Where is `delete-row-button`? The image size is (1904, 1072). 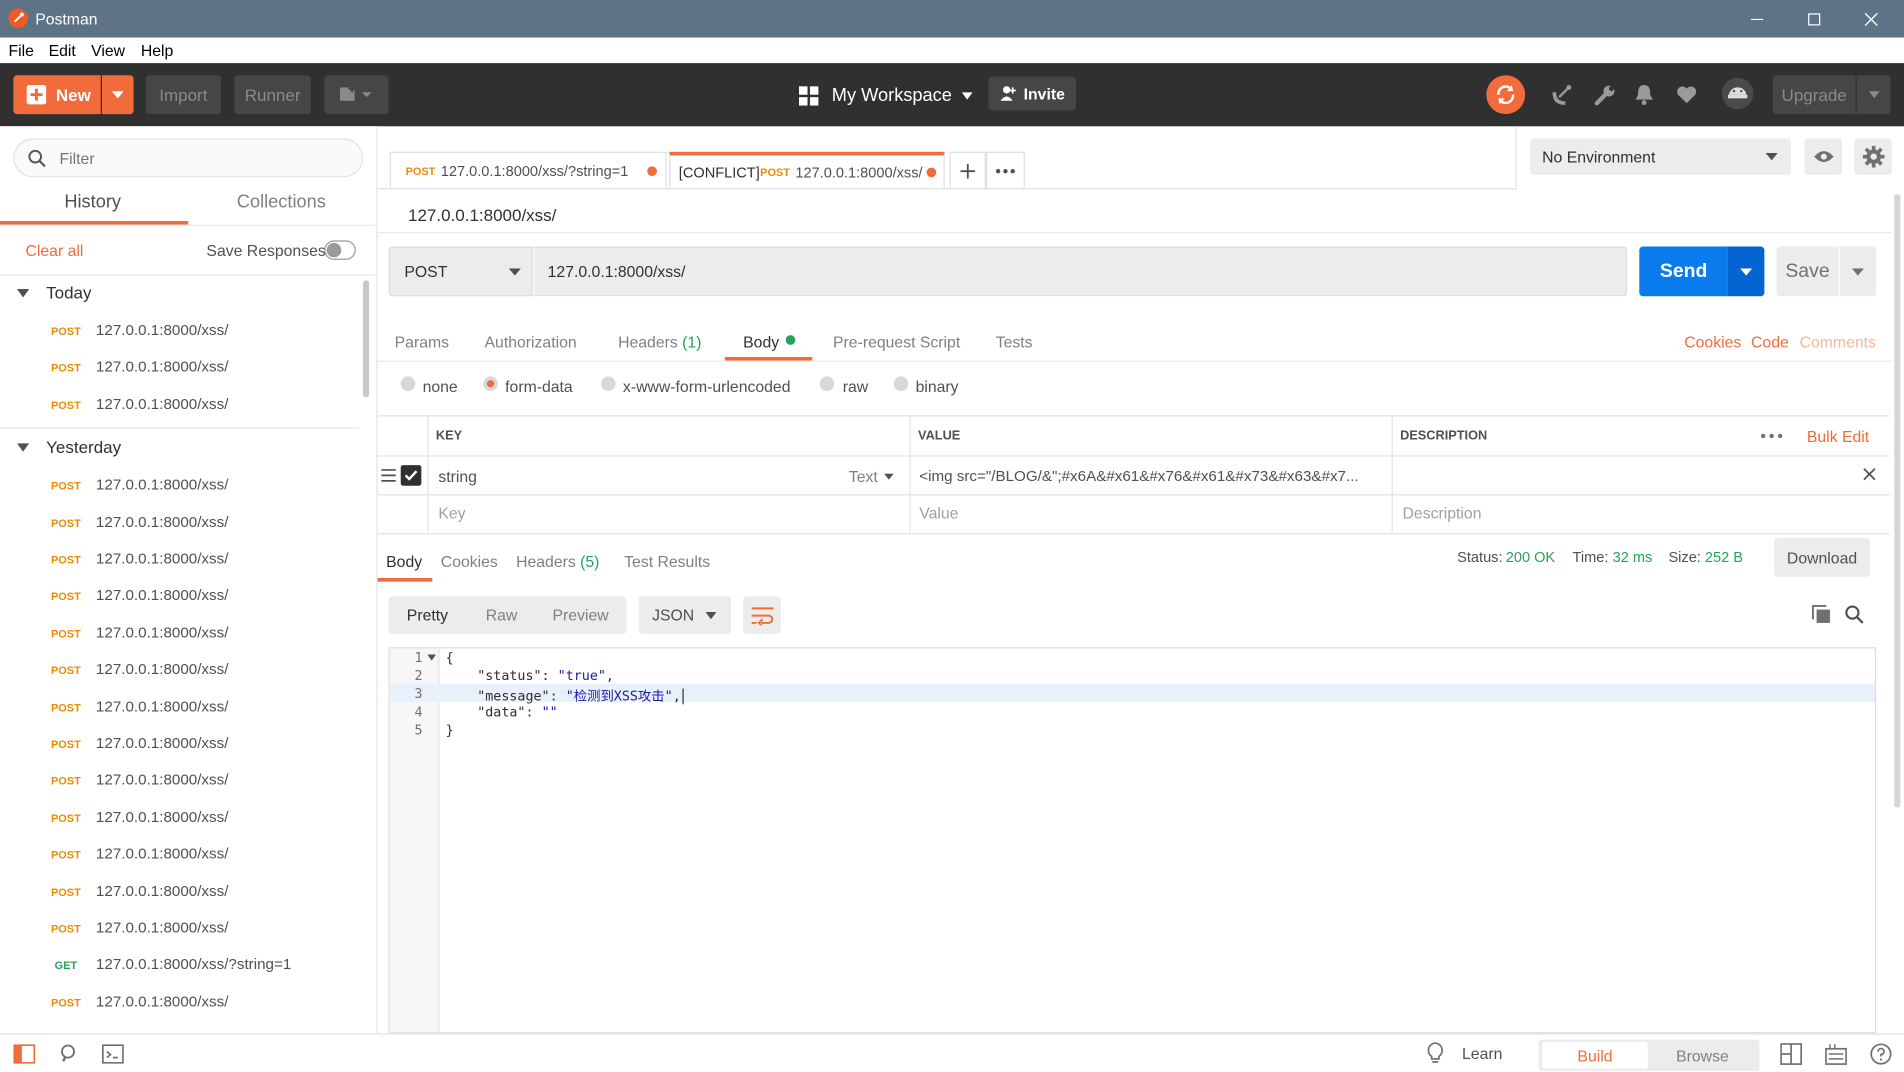 delete-row-button is located at coordinates (1869, 474).